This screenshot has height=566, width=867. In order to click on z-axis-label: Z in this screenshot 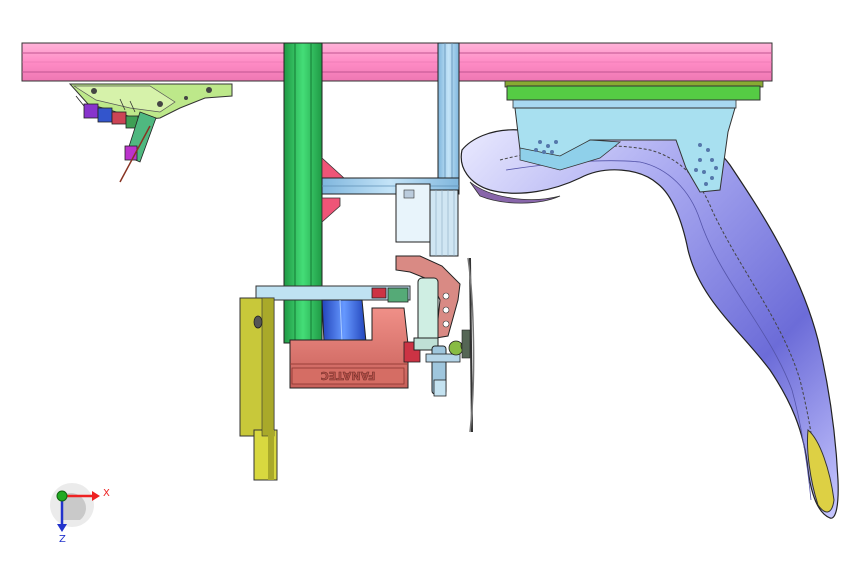, I will do `click(62, 539)`.